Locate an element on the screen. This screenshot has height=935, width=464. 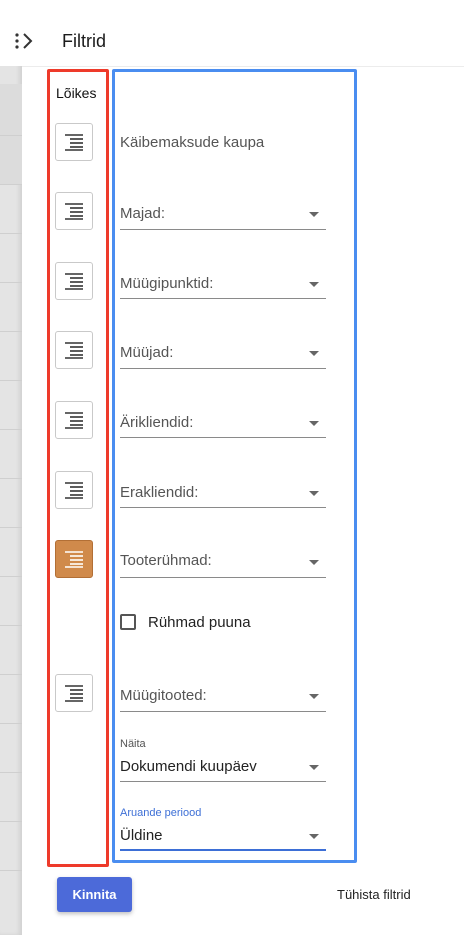
sellers-select-label: Müüjad: is located at coordinates (147, 352).